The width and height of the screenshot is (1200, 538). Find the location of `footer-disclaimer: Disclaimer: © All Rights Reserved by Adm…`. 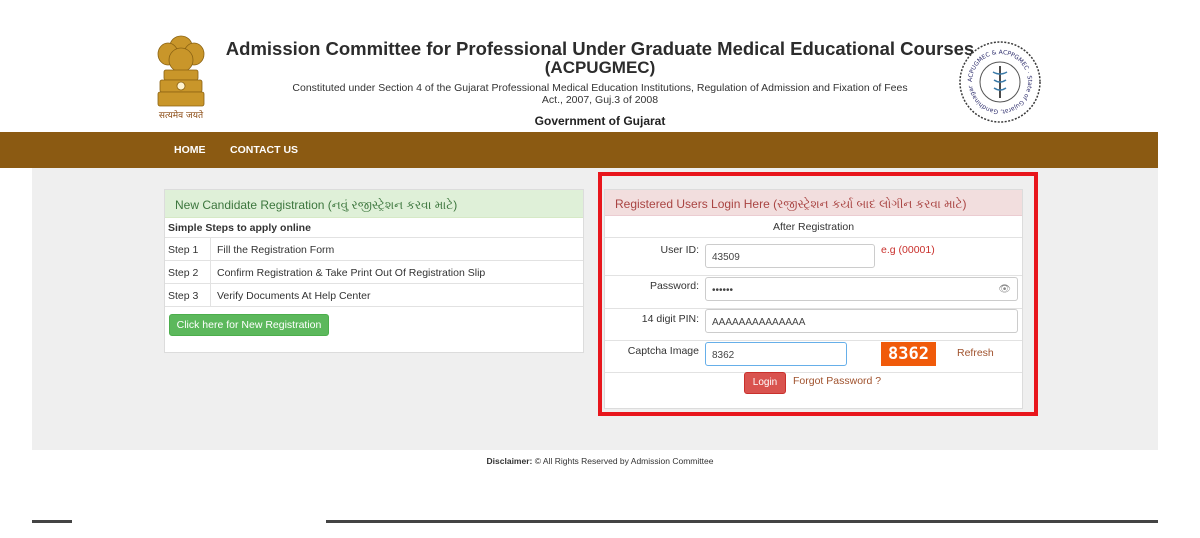

footer-disclaimer: Disclaimer: © All Rights Reserved by Adm… is located at coordinates (600, 461).